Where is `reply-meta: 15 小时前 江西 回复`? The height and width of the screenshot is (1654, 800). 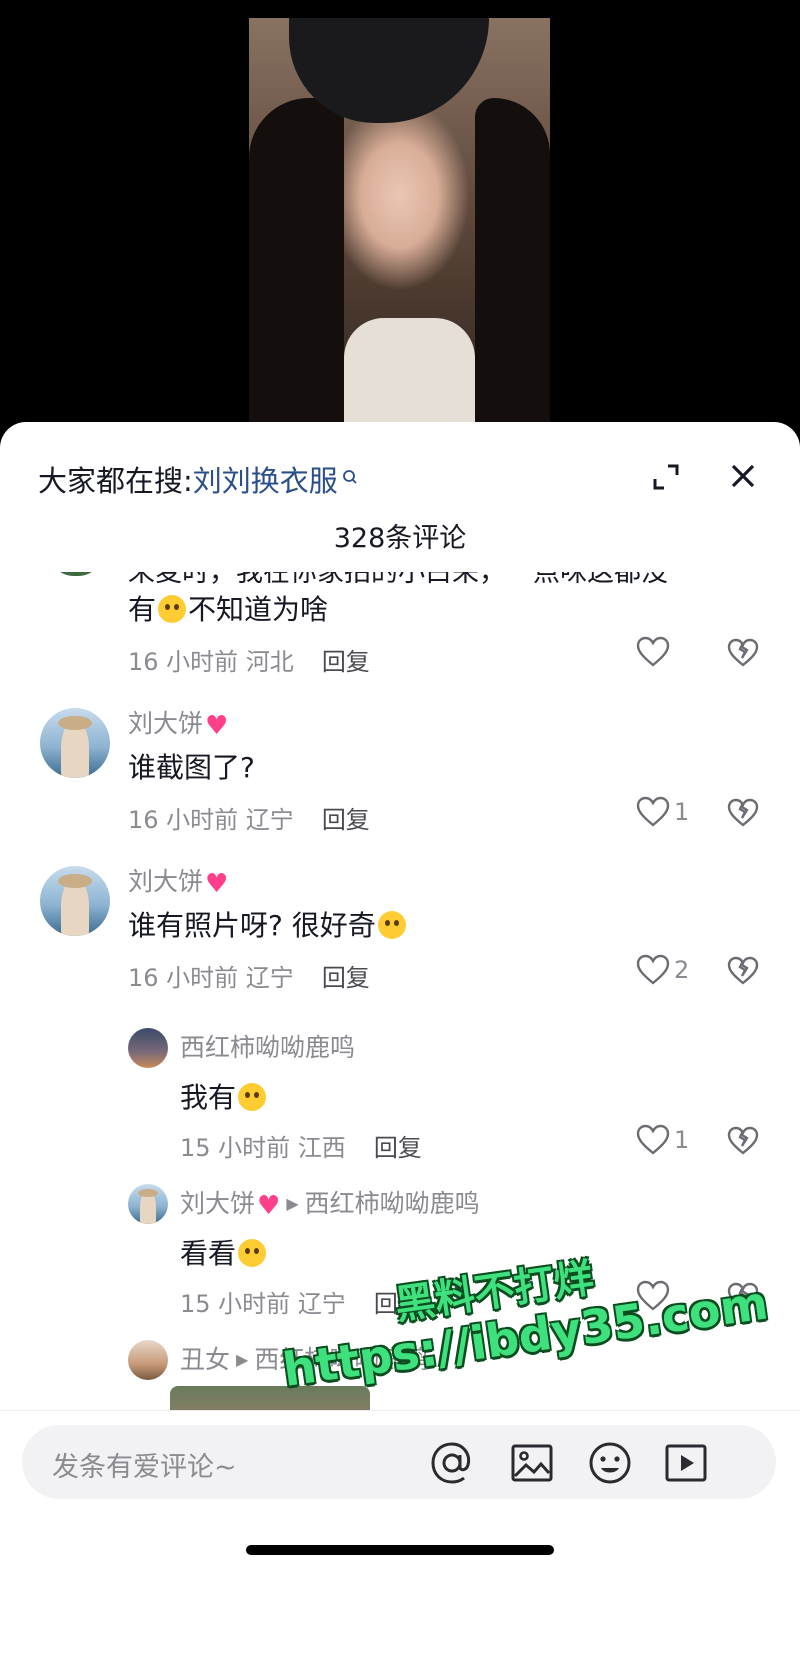 reply-meta: 15 小时前 江西 回复 is located at coordinates (301, 1145).